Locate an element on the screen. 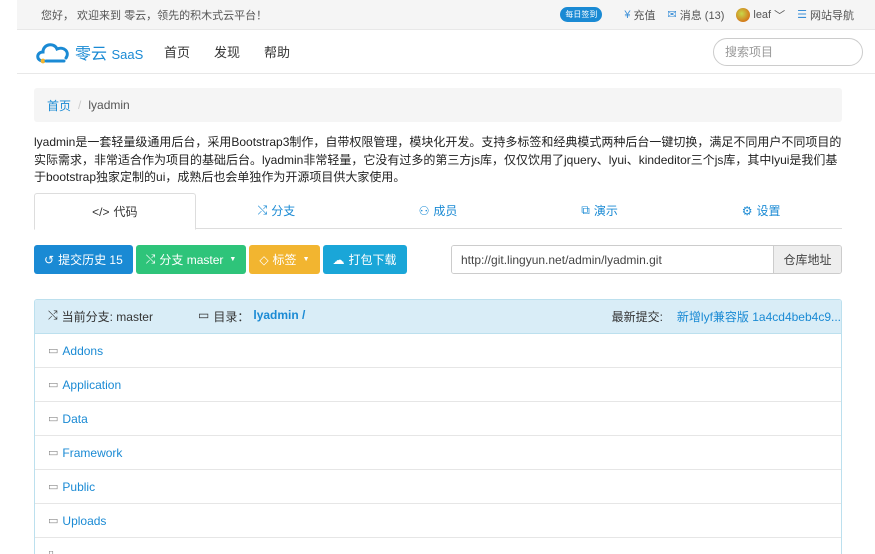 The image size is (875, 554). cloud-logo-icon is located at coordinates (52, 52).